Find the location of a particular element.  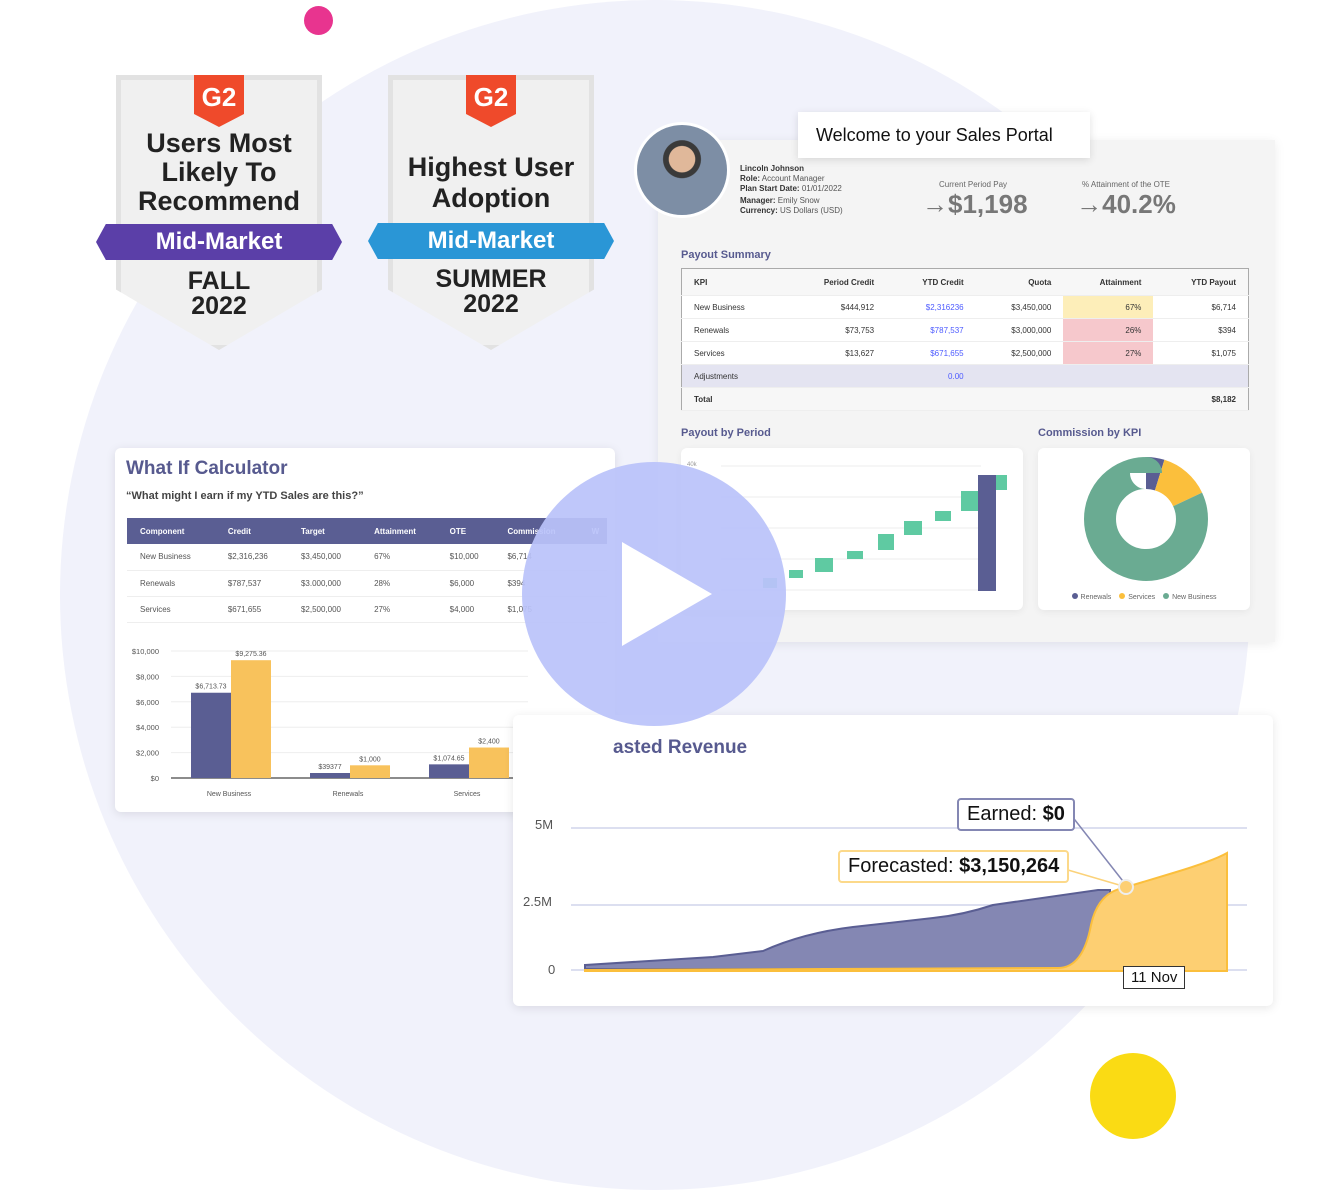

kpi-value: →$1,198 is located at coordinates (975, 204).